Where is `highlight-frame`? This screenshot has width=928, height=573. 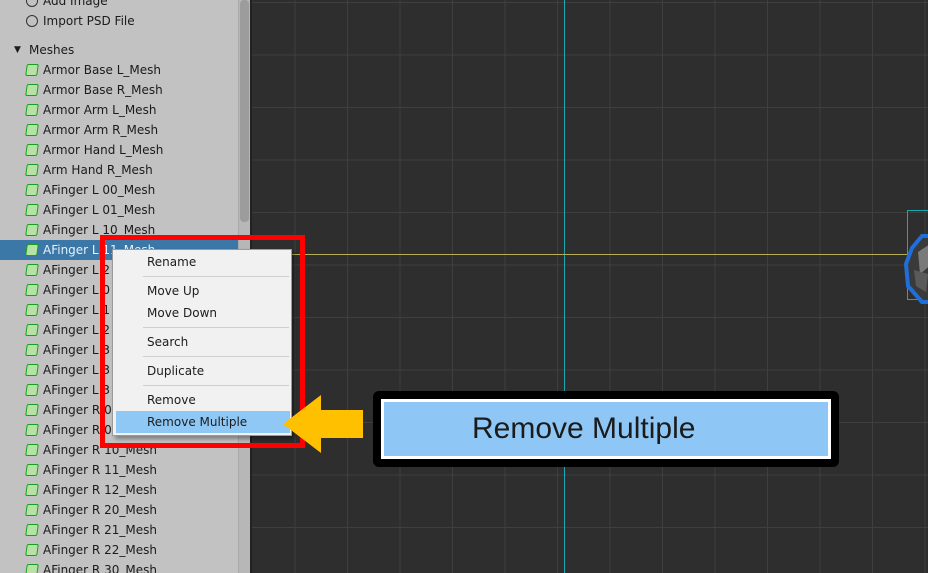 highlight-frame is located at coordinates (202, 341).